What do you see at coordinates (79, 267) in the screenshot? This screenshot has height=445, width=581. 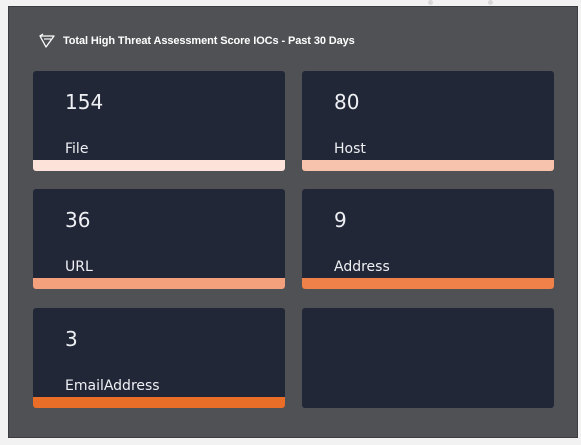 I see `ioc-type-label: URL` at bounding box center [79, 267].